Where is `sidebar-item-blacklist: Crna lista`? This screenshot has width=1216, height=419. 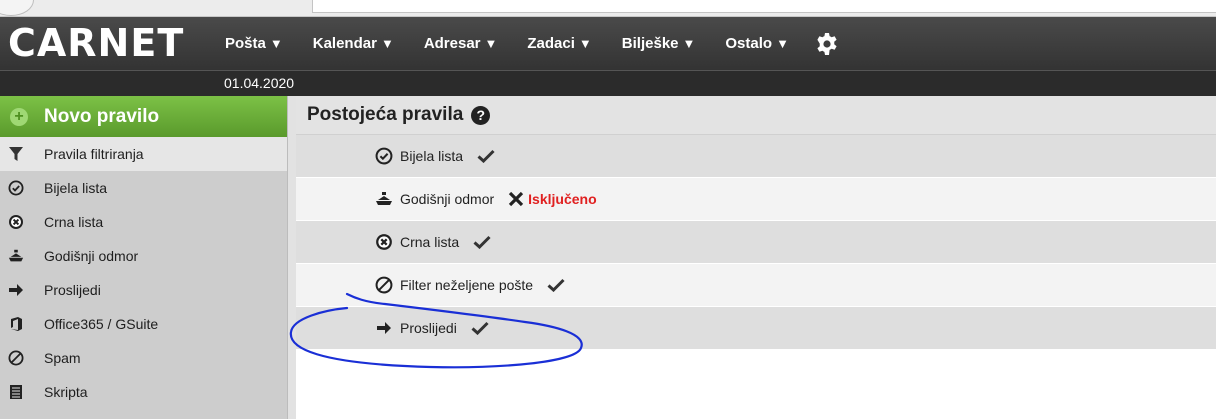
sidebar-item-blacklist: Crna lista is located at coordinates (143, 222).